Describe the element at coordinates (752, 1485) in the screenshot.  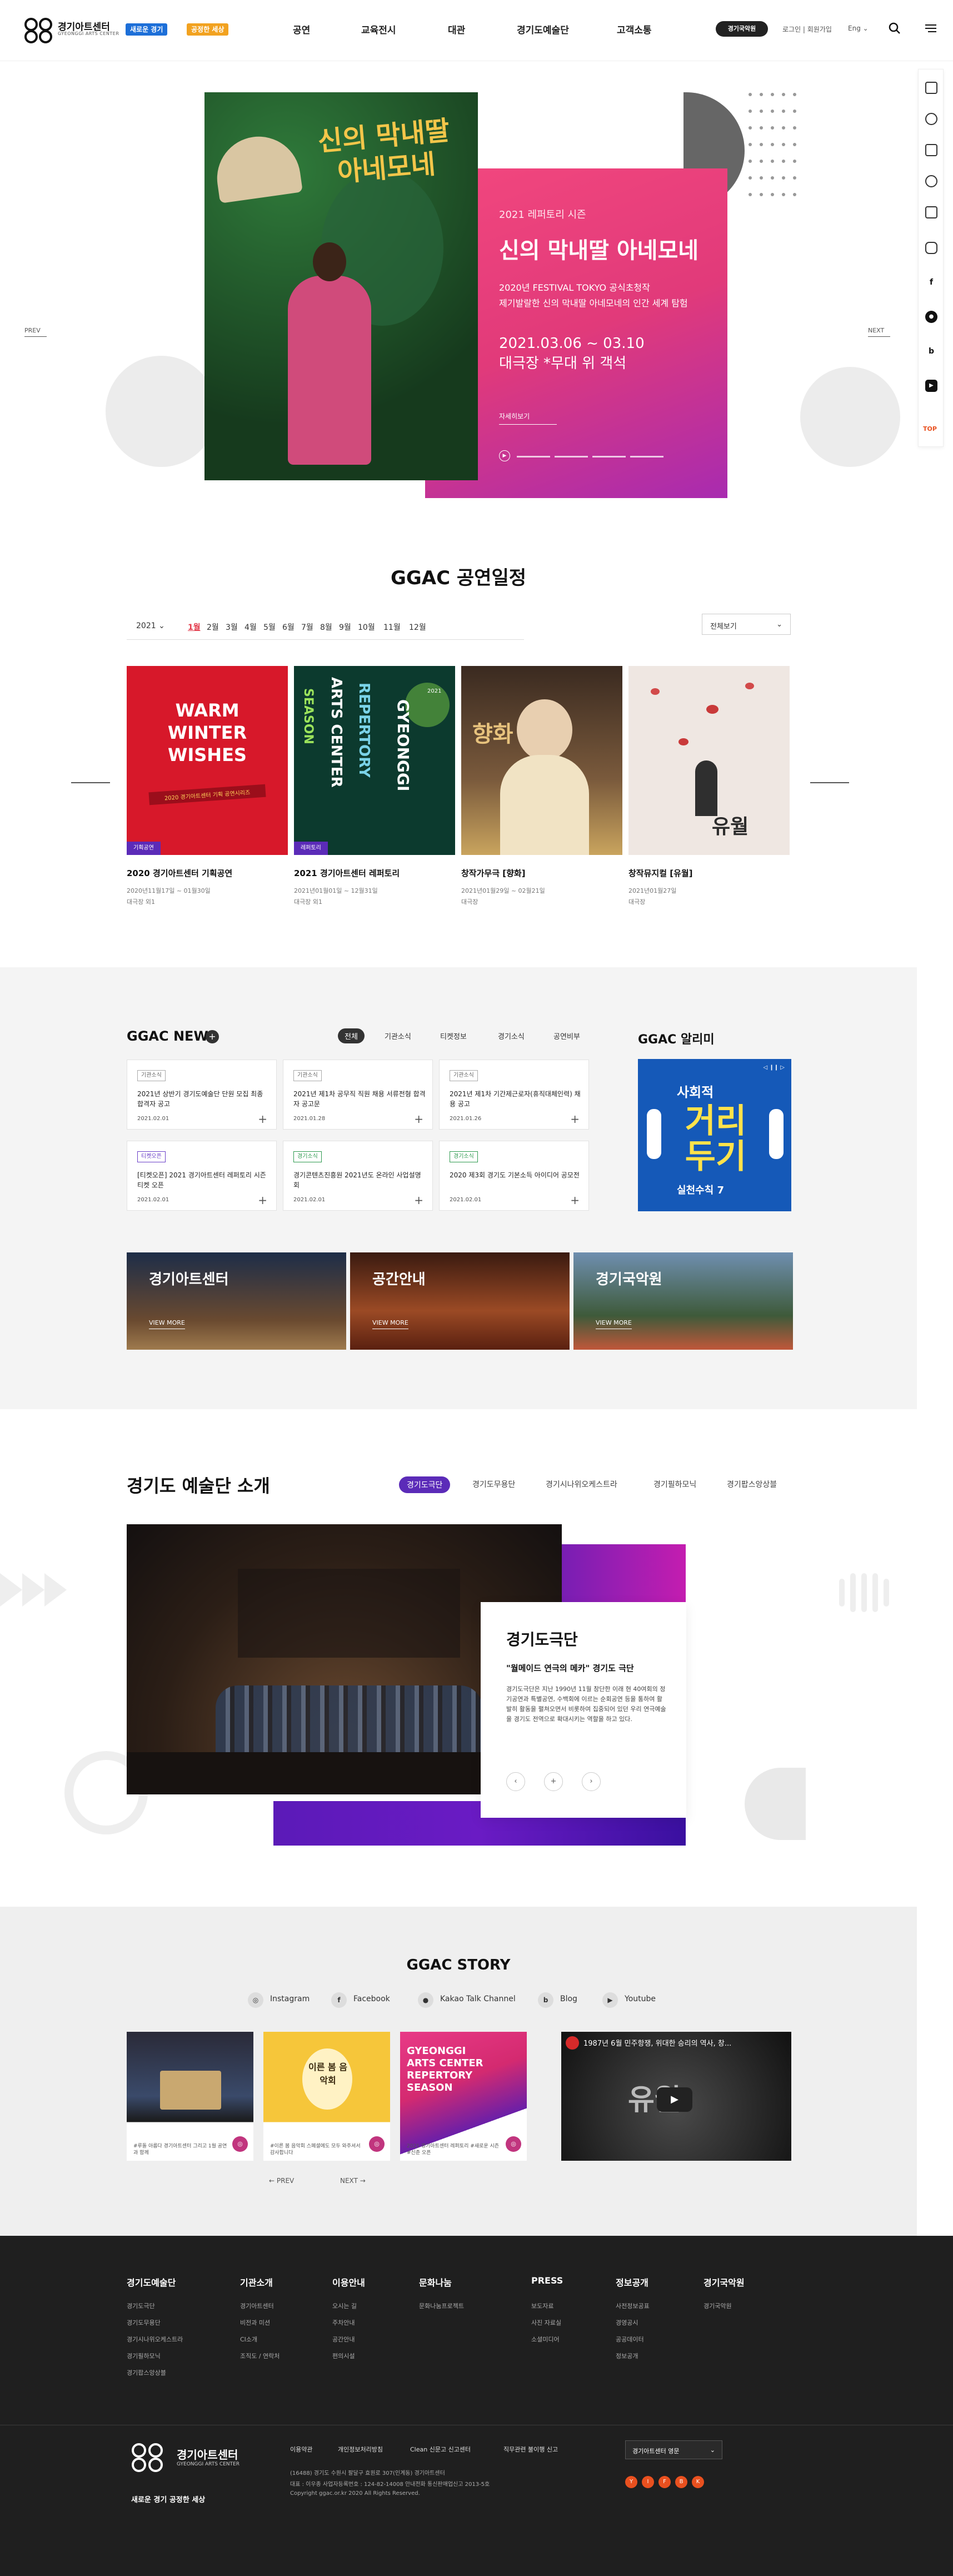
I see `art-tab: 경기팝스앙상블` at that location.